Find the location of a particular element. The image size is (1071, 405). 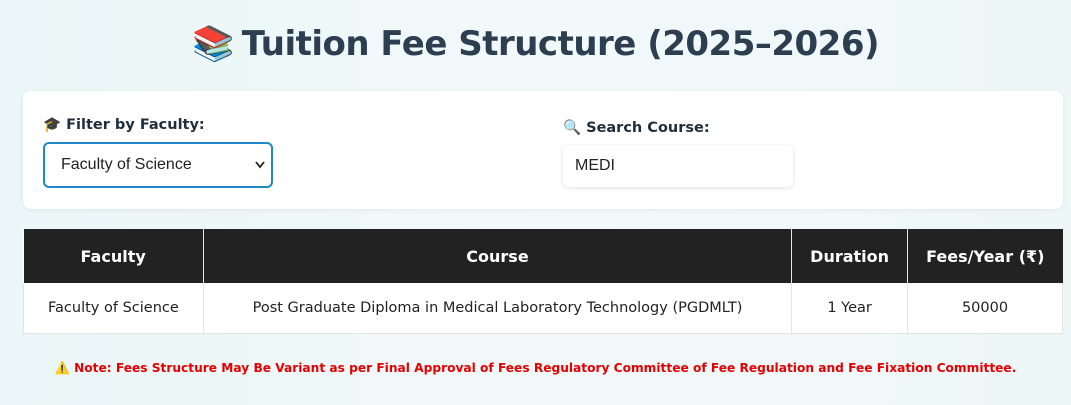

magnifier-icon: 🔍 is located at coordinates (572, 128).